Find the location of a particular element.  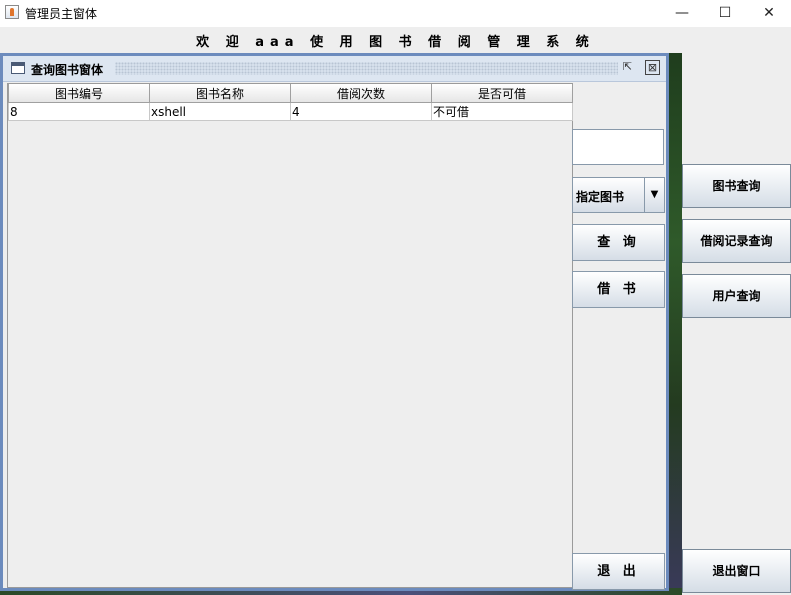

cell-available: 不可借 is located at coordinates (502, 111).